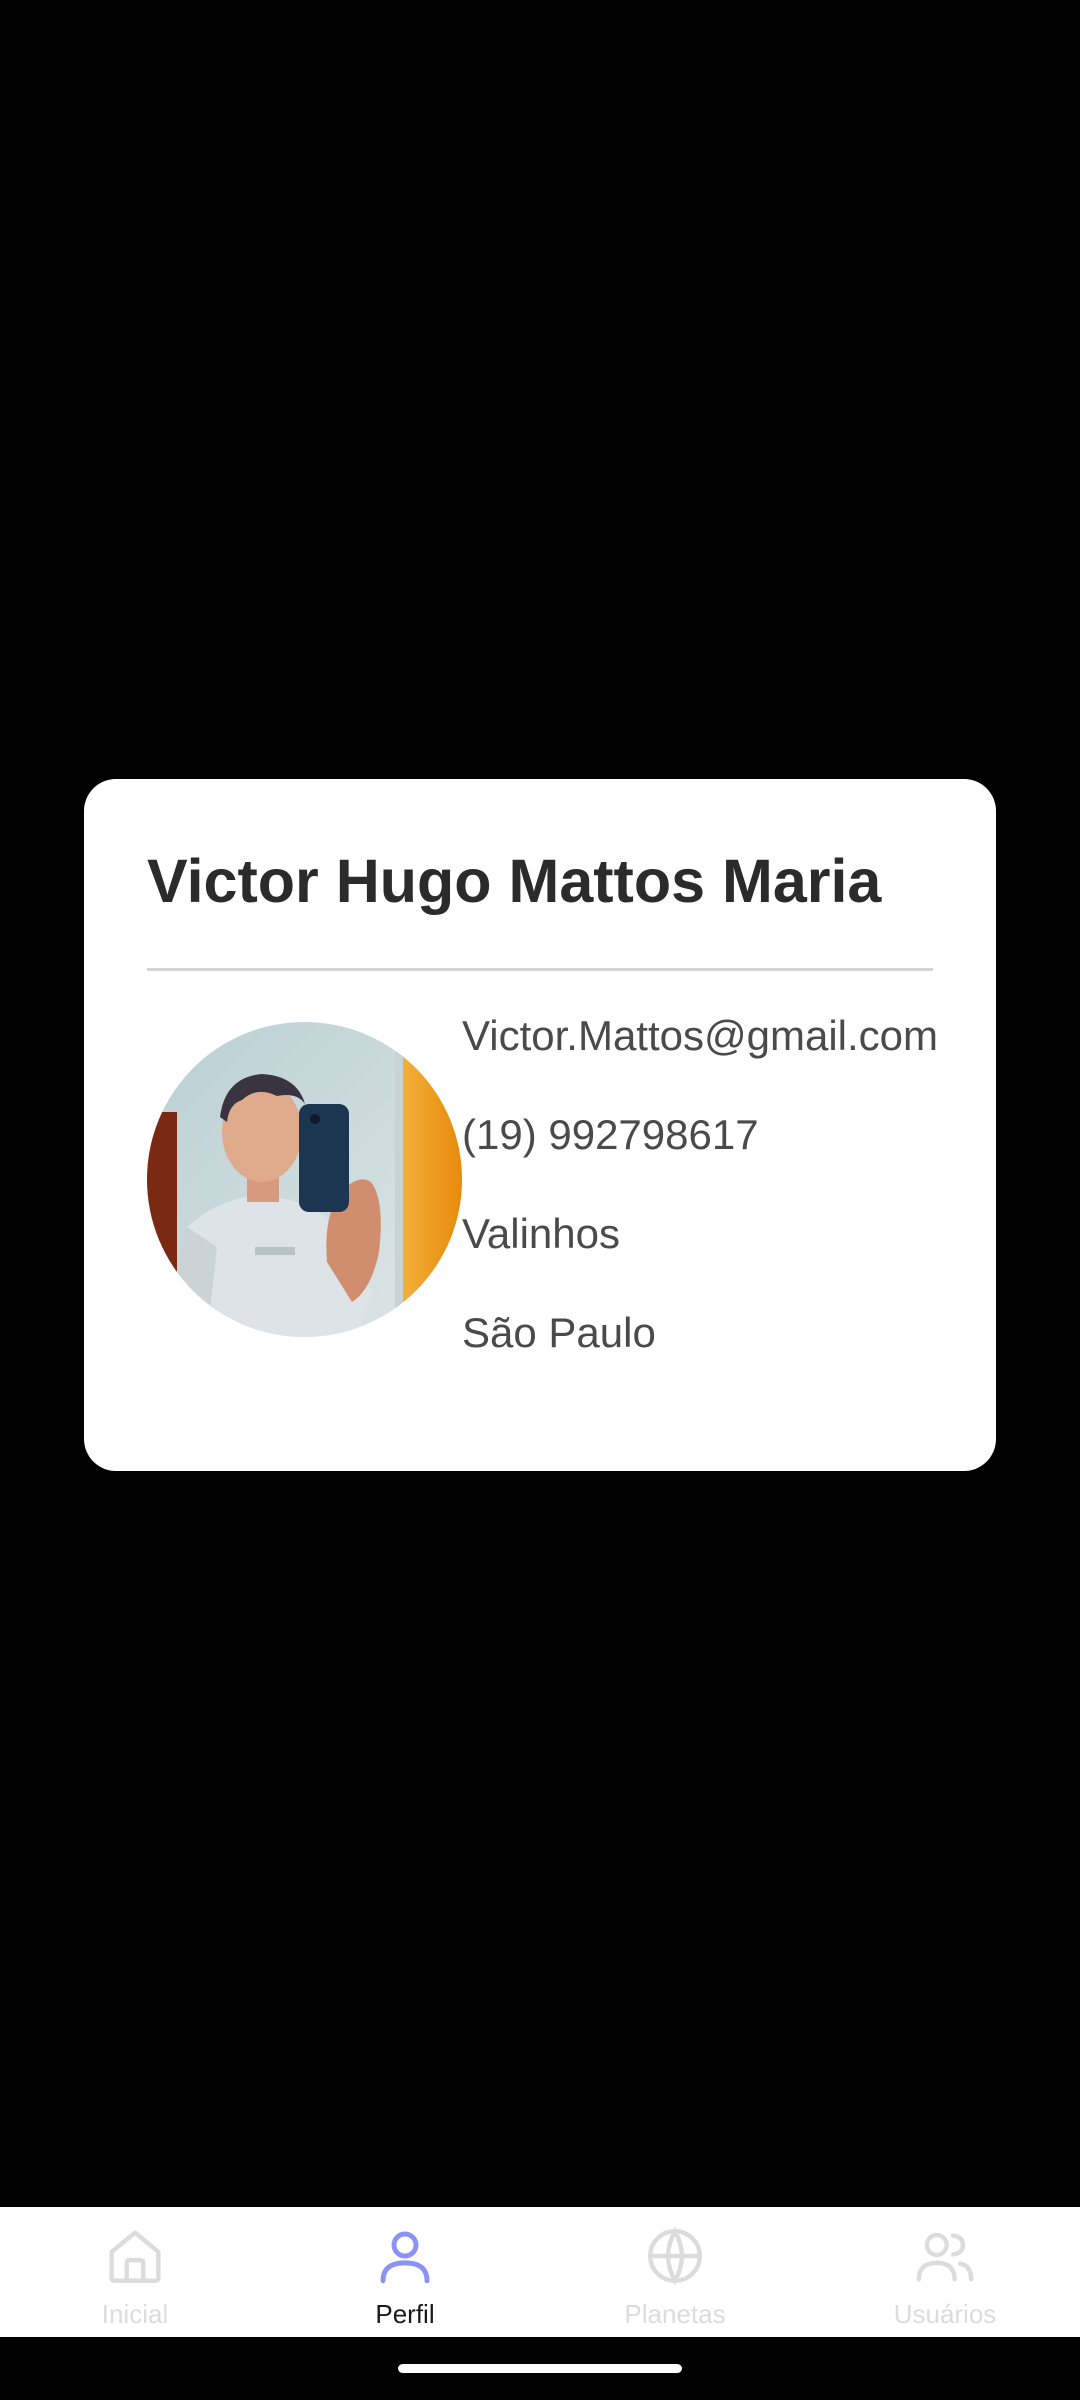  I want to click on nav-item-planetas: Planetas, so click(675, 2272).